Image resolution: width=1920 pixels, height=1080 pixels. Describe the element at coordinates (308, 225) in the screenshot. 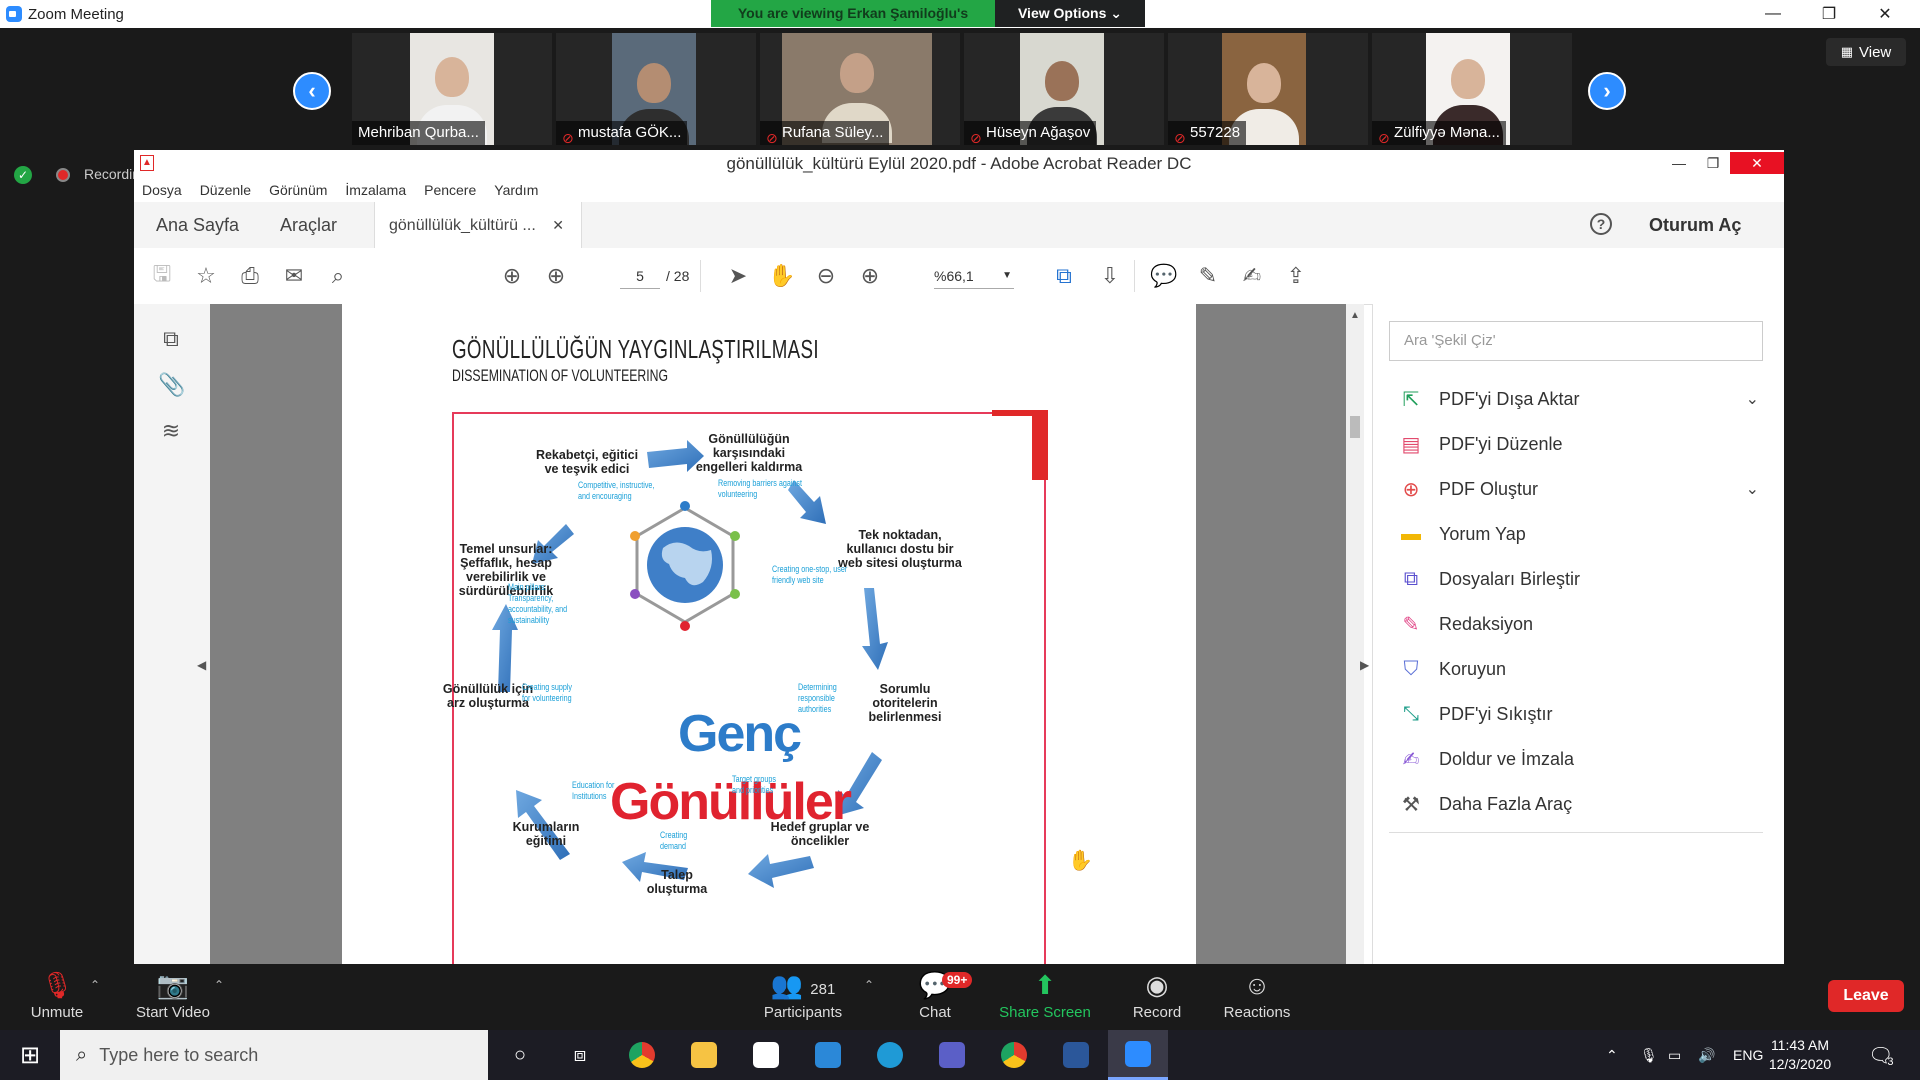

I see `tab-tools: Araçlar` at that location.